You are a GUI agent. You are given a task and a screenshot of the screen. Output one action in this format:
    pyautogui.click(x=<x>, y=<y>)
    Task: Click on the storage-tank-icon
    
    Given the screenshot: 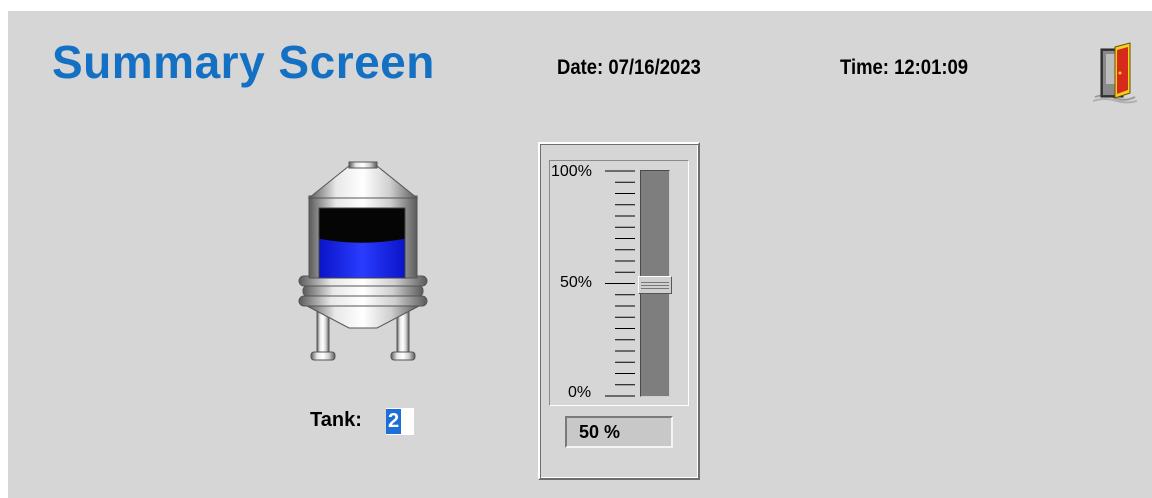 What is the action you would take?
    pyautogui.click(x=363, y=263)
    